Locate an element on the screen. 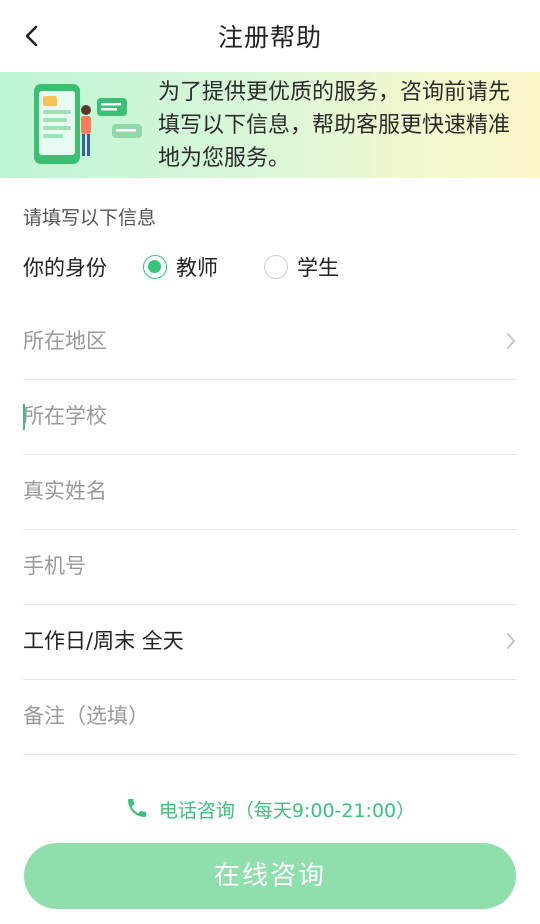 This screenshot has height=924, width=540. customer-service-illustration is located at coordinates (88, 124).